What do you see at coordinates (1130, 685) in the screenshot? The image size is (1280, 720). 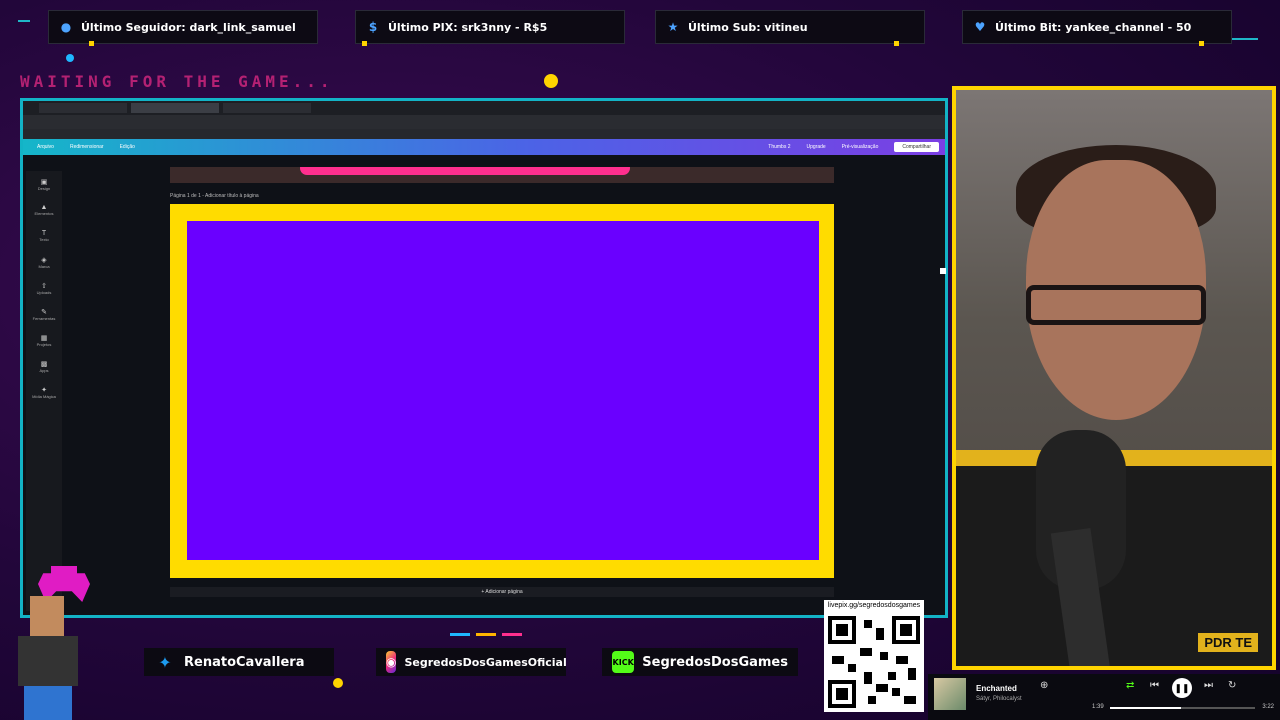 I see `shuffle-icon: ⇄` at bounding box center [1130, 685].